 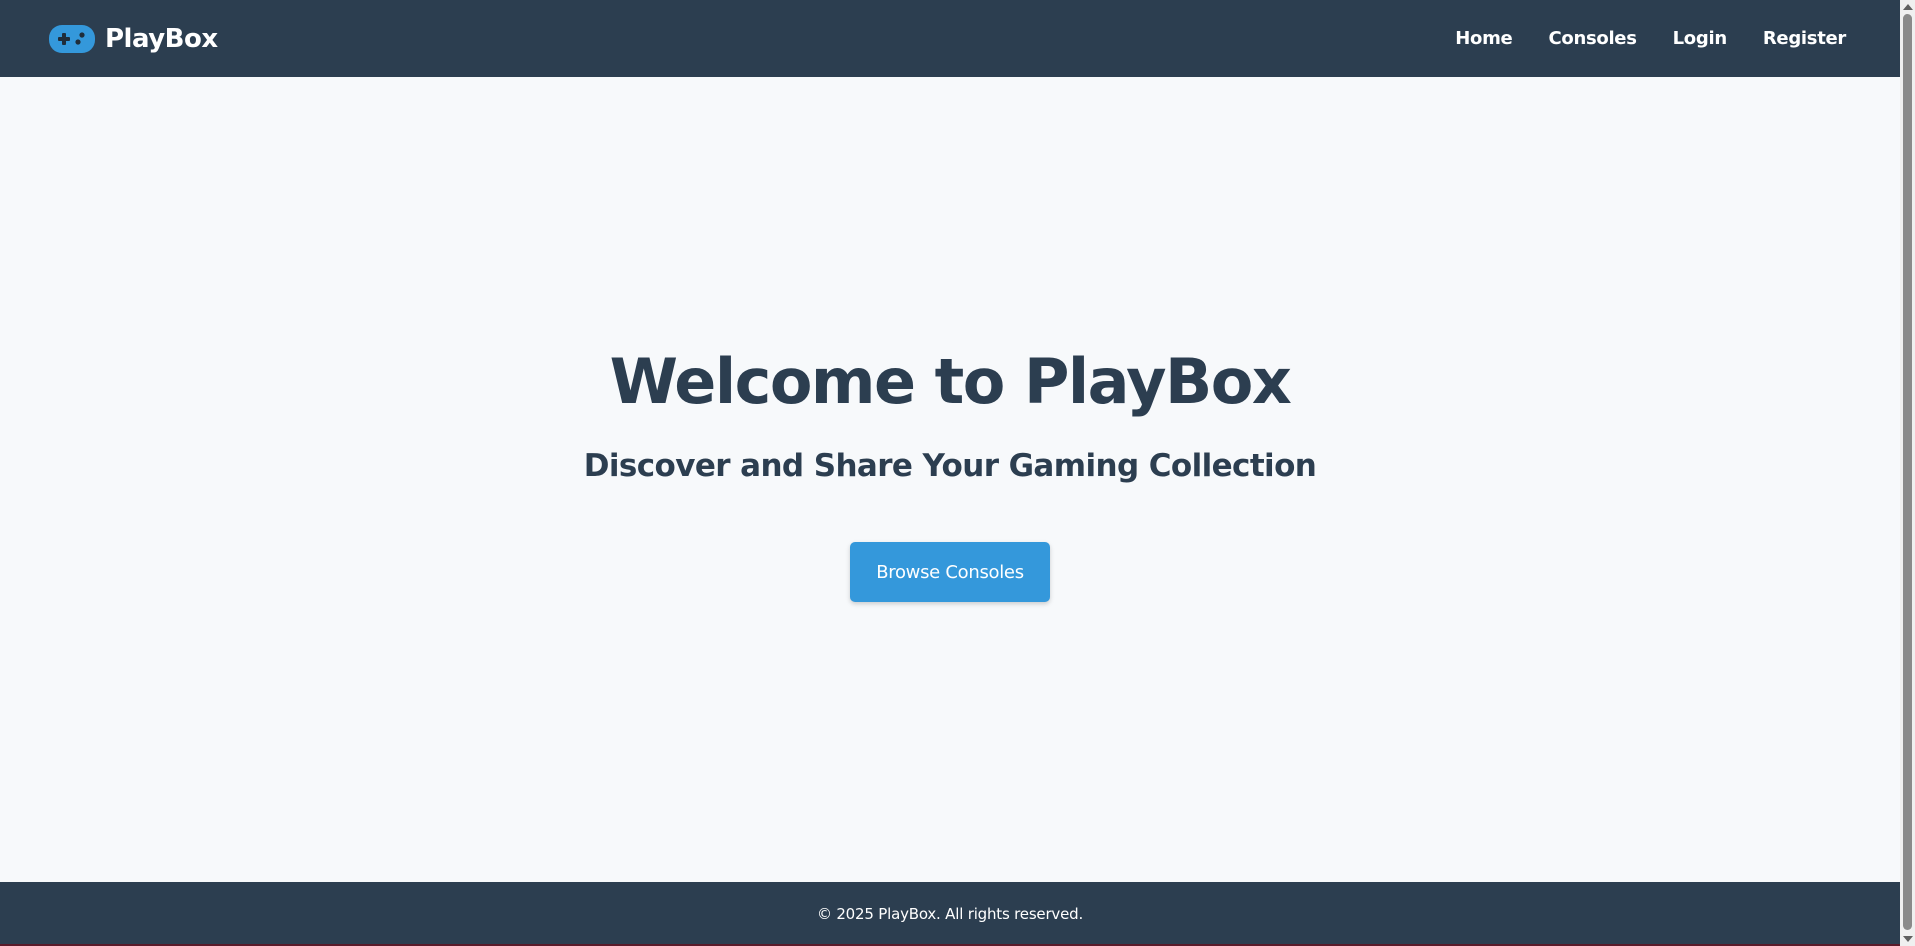 I want to click on vertical-scrollbar, so click(x=1907, y=473).